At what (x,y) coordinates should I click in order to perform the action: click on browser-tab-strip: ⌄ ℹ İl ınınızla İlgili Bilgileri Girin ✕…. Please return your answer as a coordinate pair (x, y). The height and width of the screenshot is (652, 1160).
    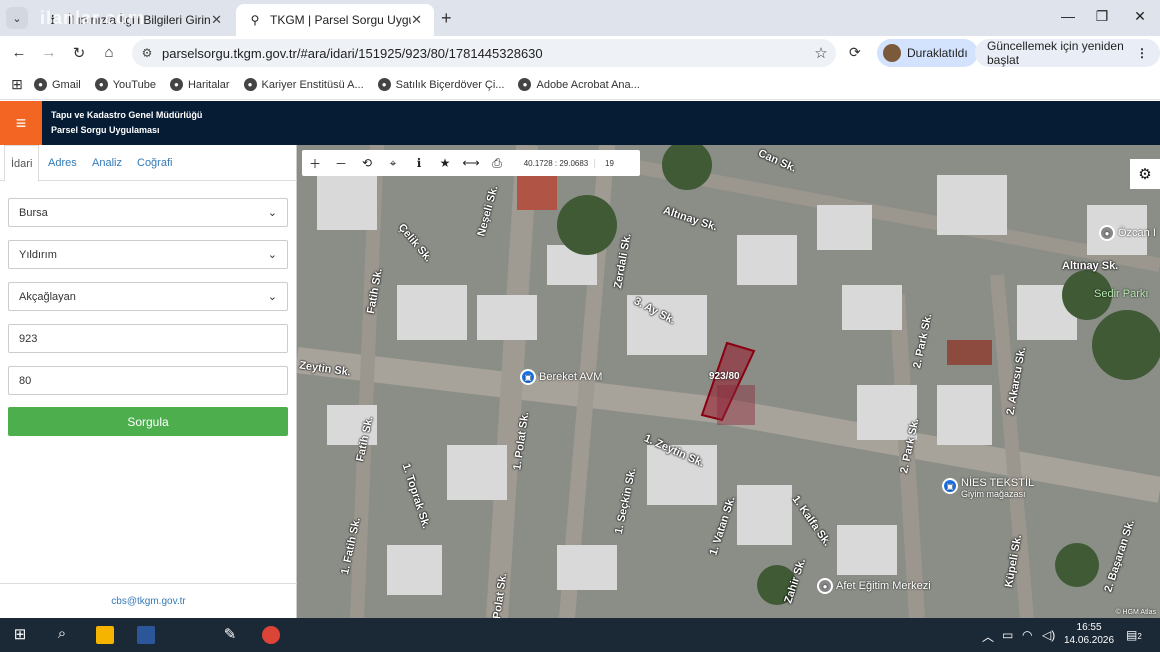
    Looking at the image, I should click on (580, 18).